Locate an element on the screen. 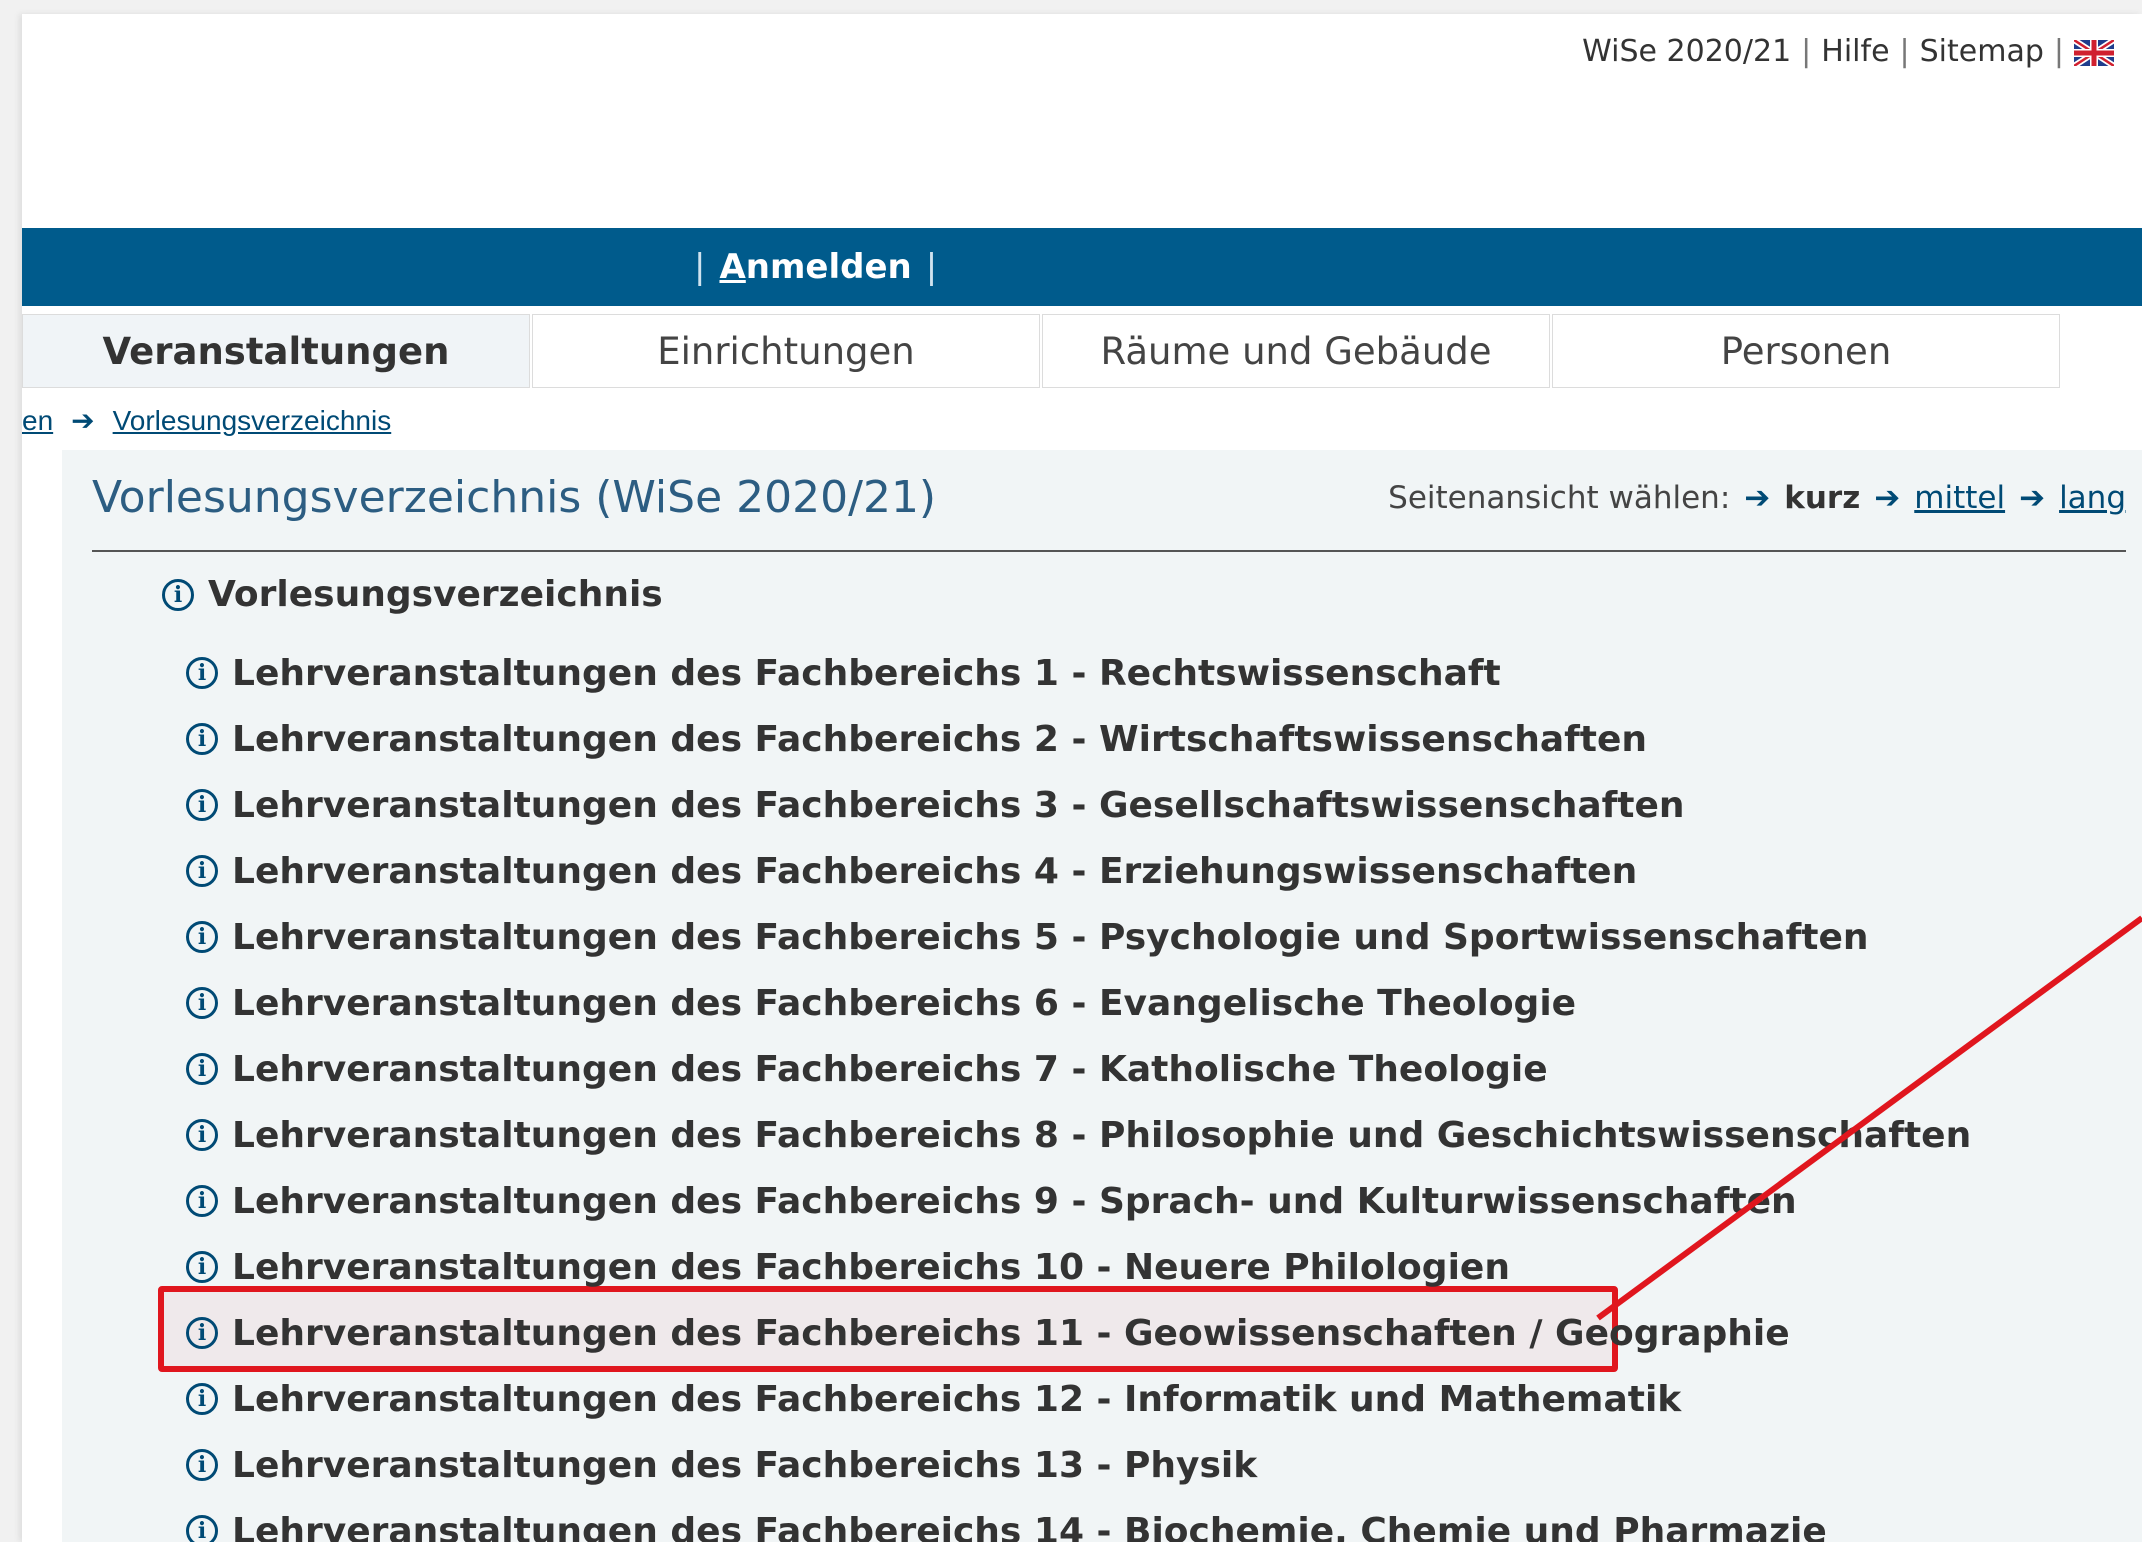  divider is located at coordinates (1109, 551).